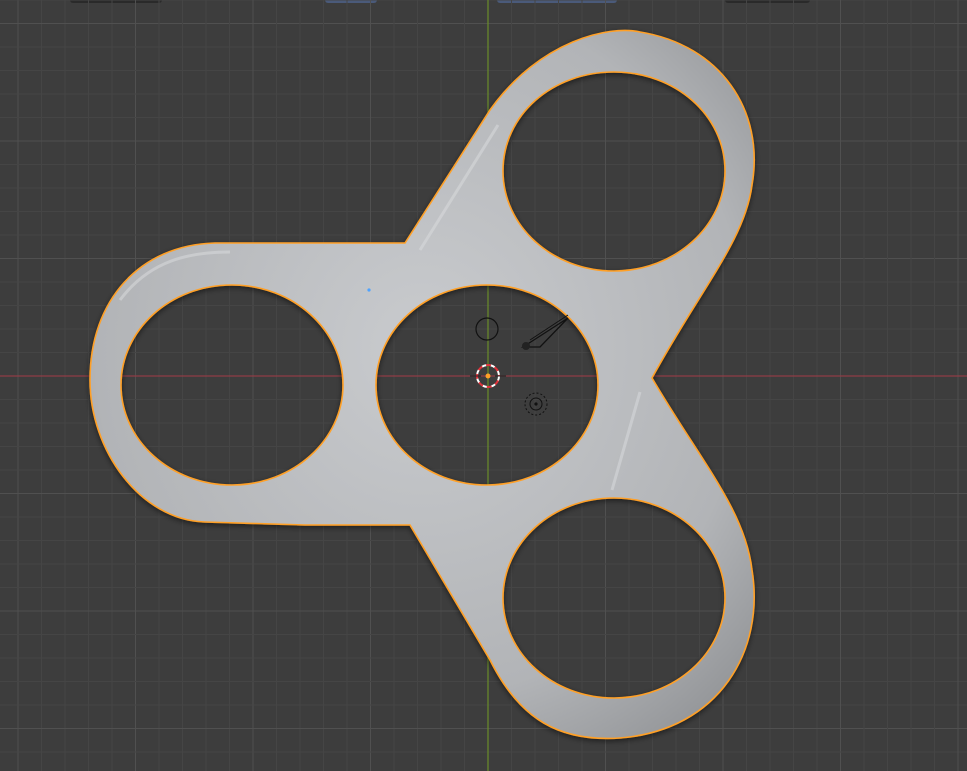 Image resolution: width=967 pixels, height=771 pixels. I want to click on light-secondary-icon, so click(536, 404).